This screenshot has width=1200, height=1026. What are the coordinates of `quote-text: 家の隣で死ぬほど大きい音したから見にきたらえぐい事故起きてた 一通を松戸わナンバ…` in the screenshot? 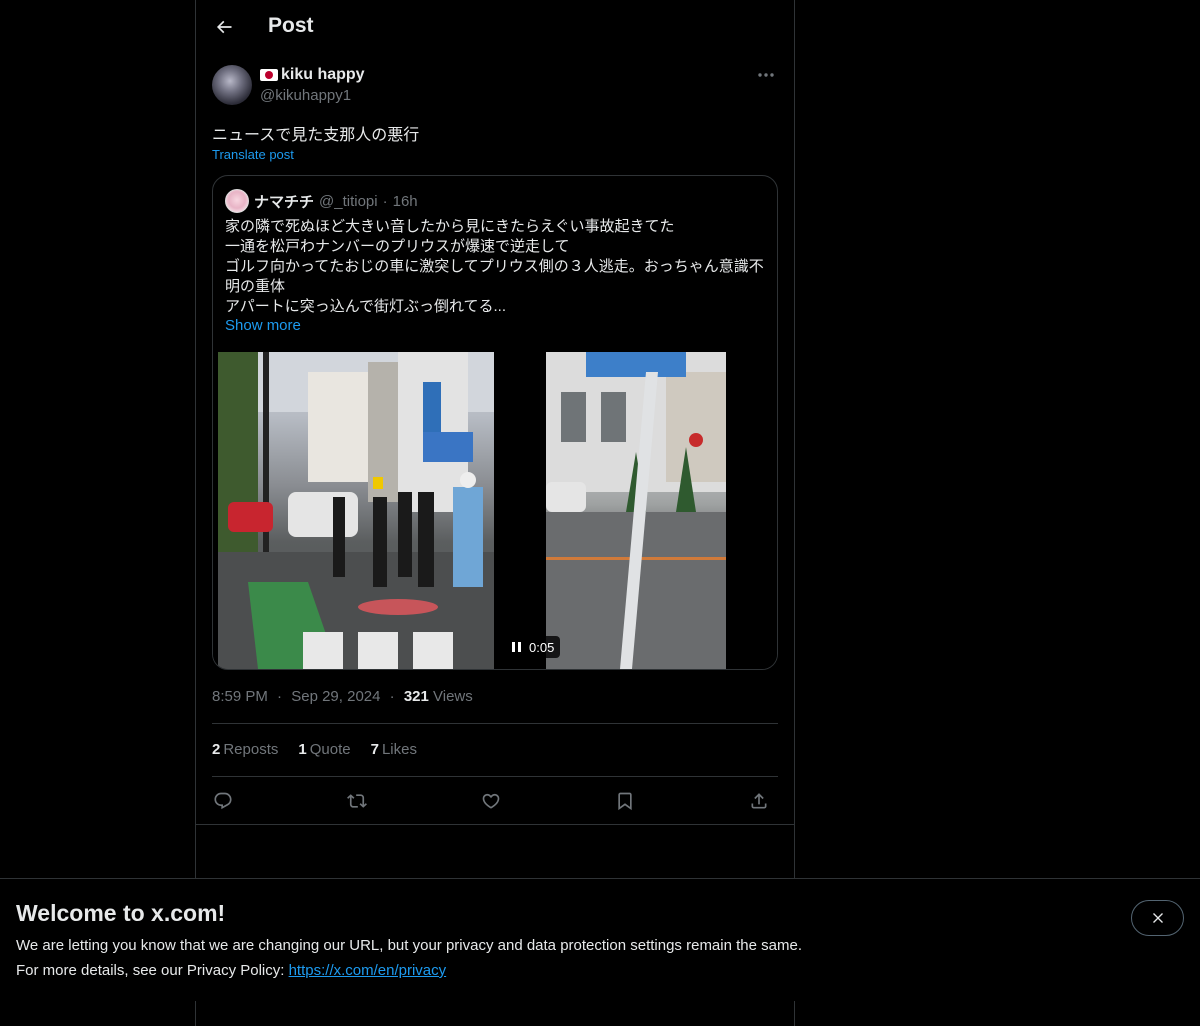 It's located at (496, 267).